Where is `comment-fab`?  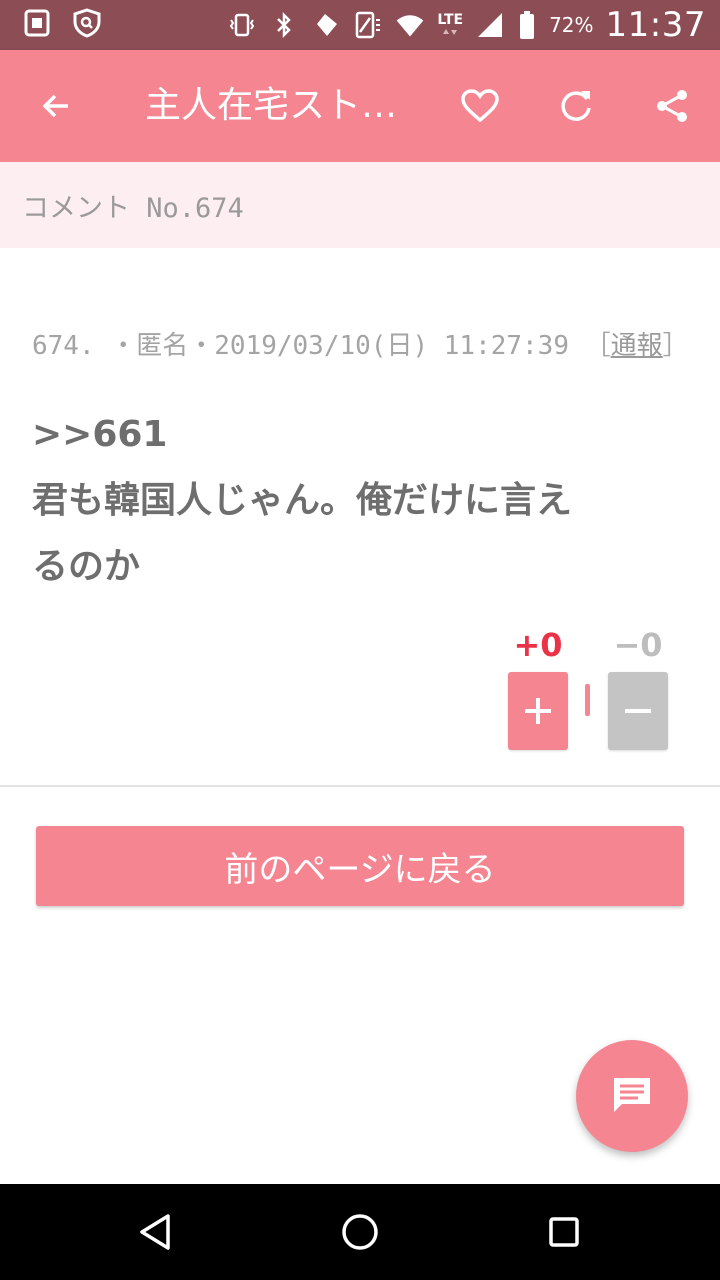
comment-fab is located at coordinates (632, 1096).